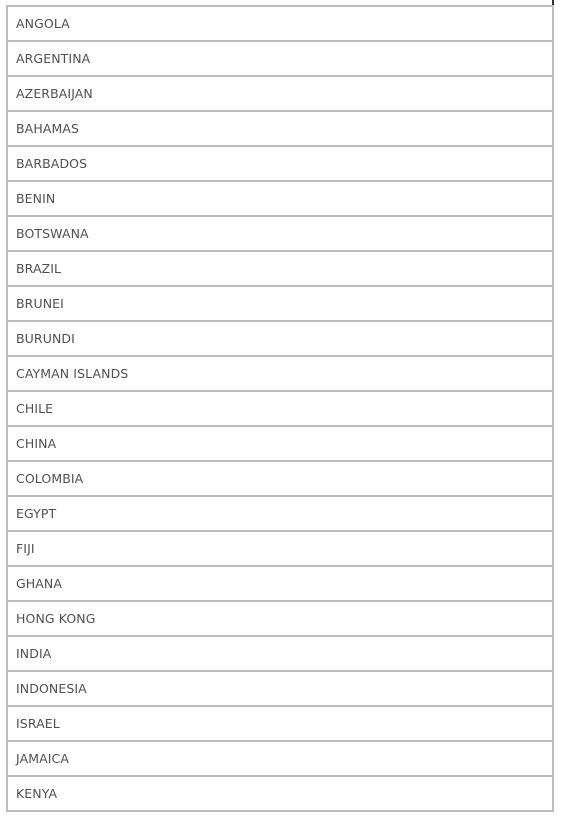  Describe the element at coordinates (43, 23) in the screenshot. I see `country-label: ANGOLA` at that location.